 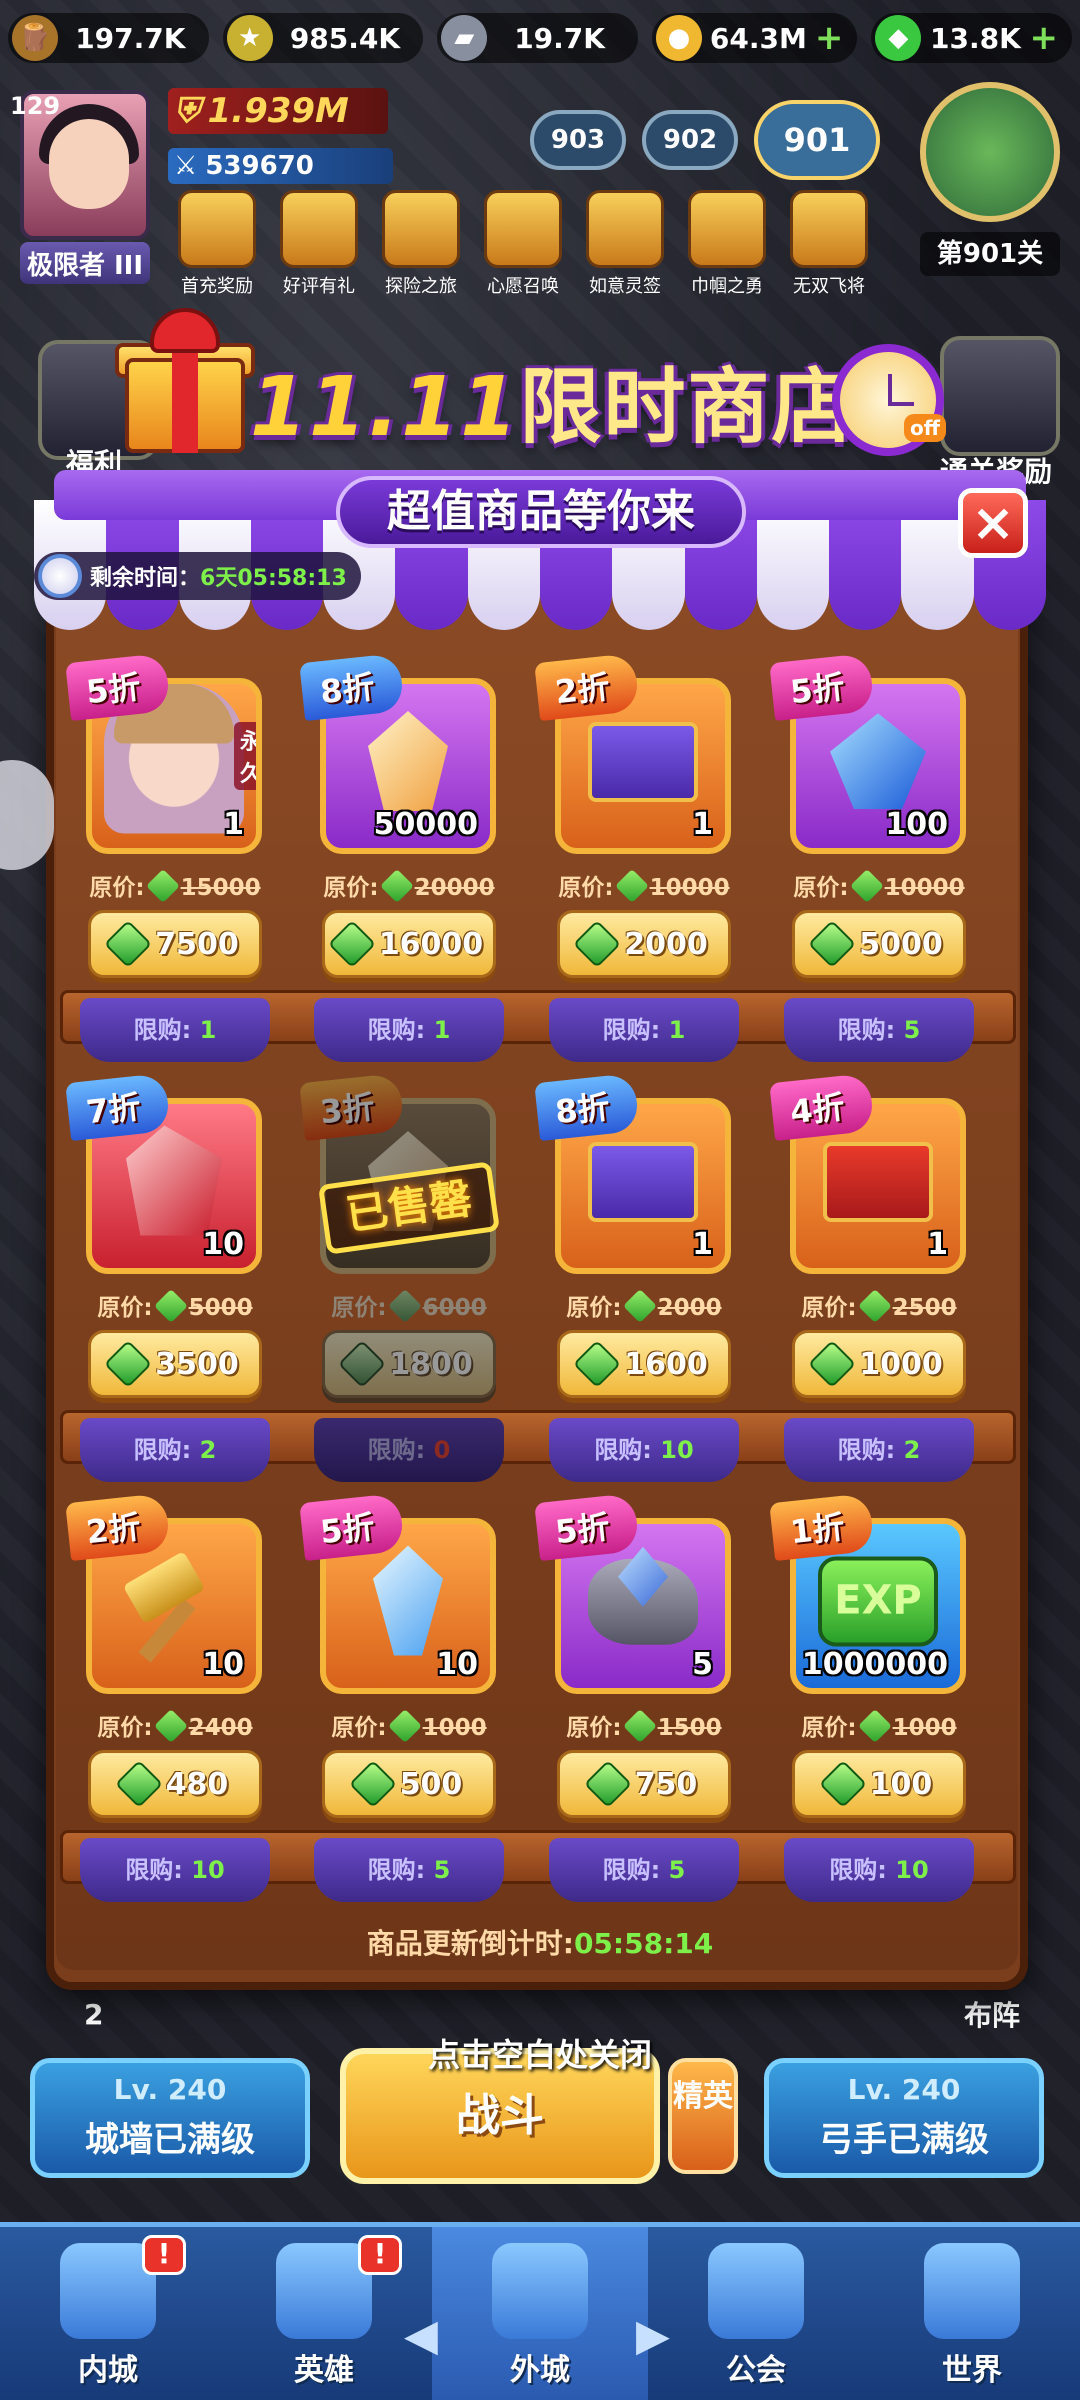 I want to click on tap-to-close-hint: 点击空白处关闭, so click(x=540, y=2053).